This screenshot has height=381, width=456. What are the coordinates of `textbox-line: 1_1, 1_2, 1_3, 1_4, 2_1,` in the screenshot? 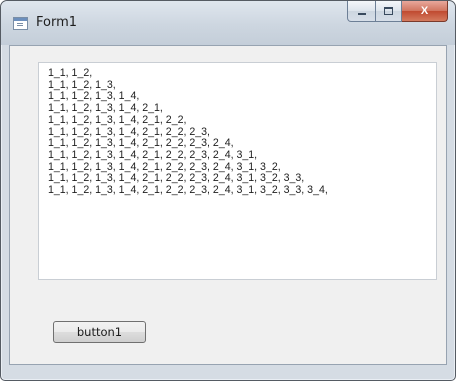 It's located at (105, 108).